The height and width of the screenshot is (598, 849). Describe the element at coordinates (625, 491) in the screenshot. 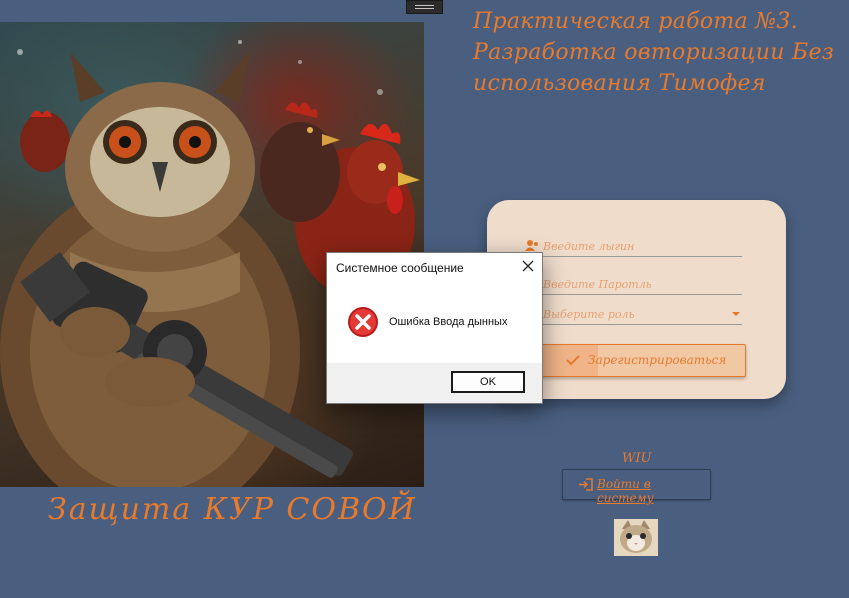

I see `login-button-label: Войти в систему` at that location.